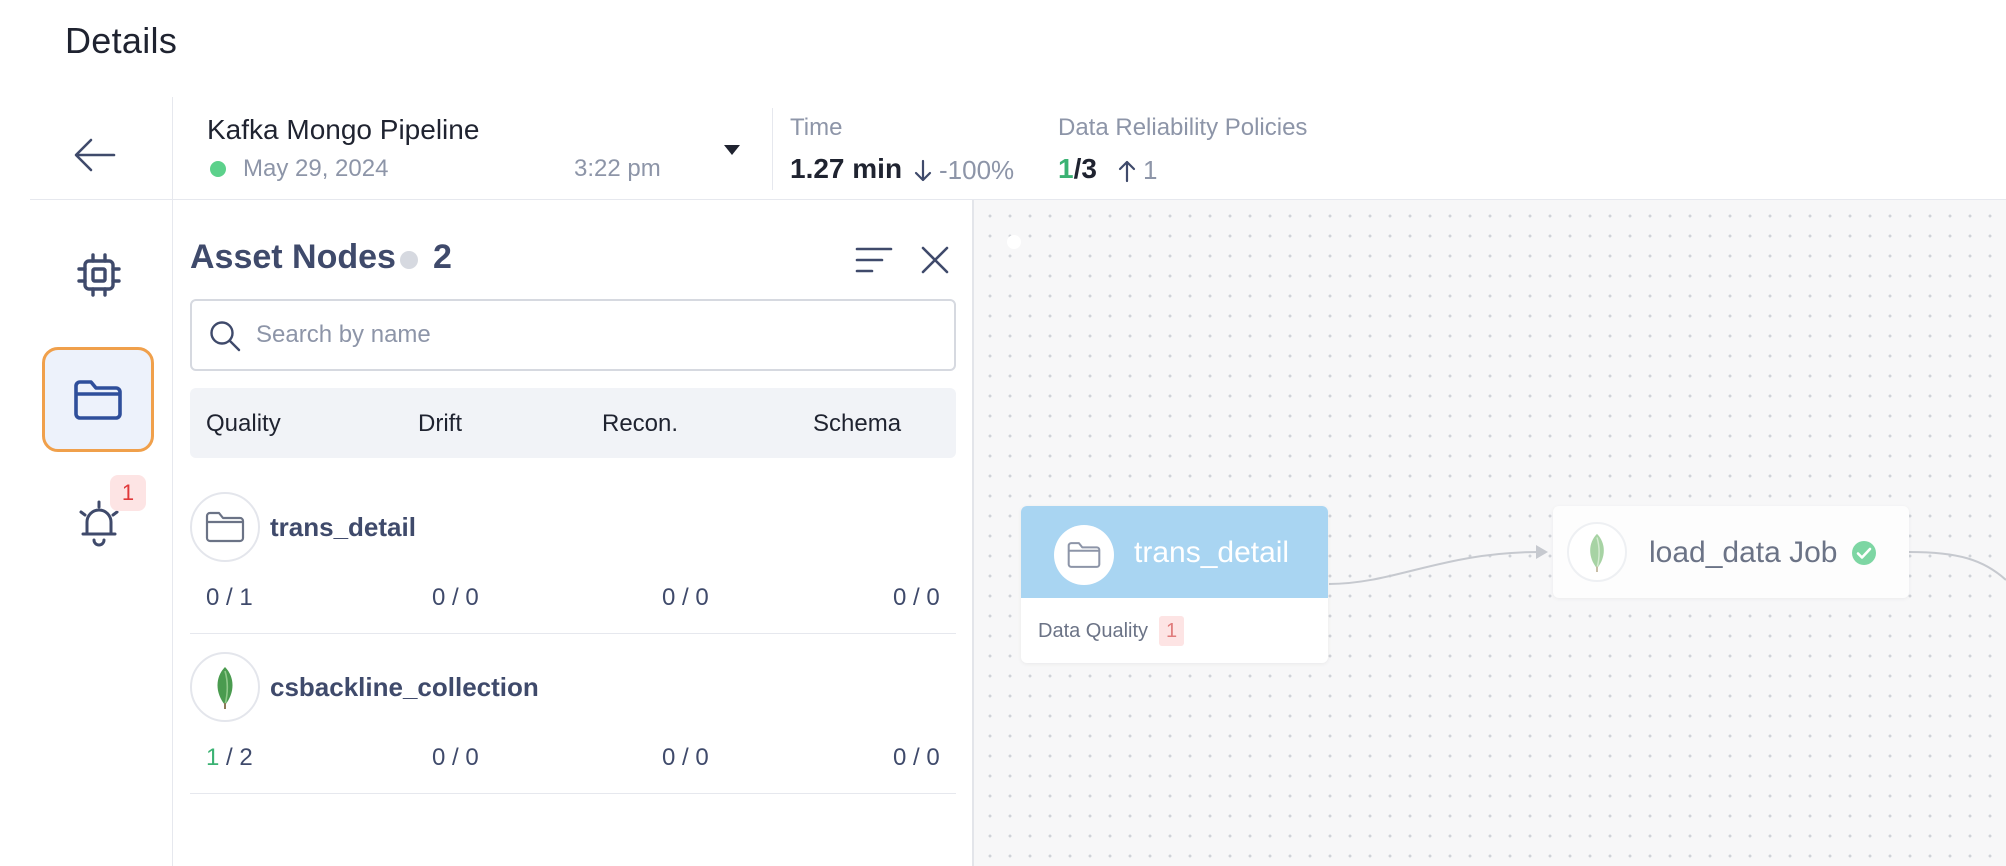 The width and height of the screenshot is (2006, 866). I want to click on canvas-node-load-data-job: load_data Job, so click(1731, 552).